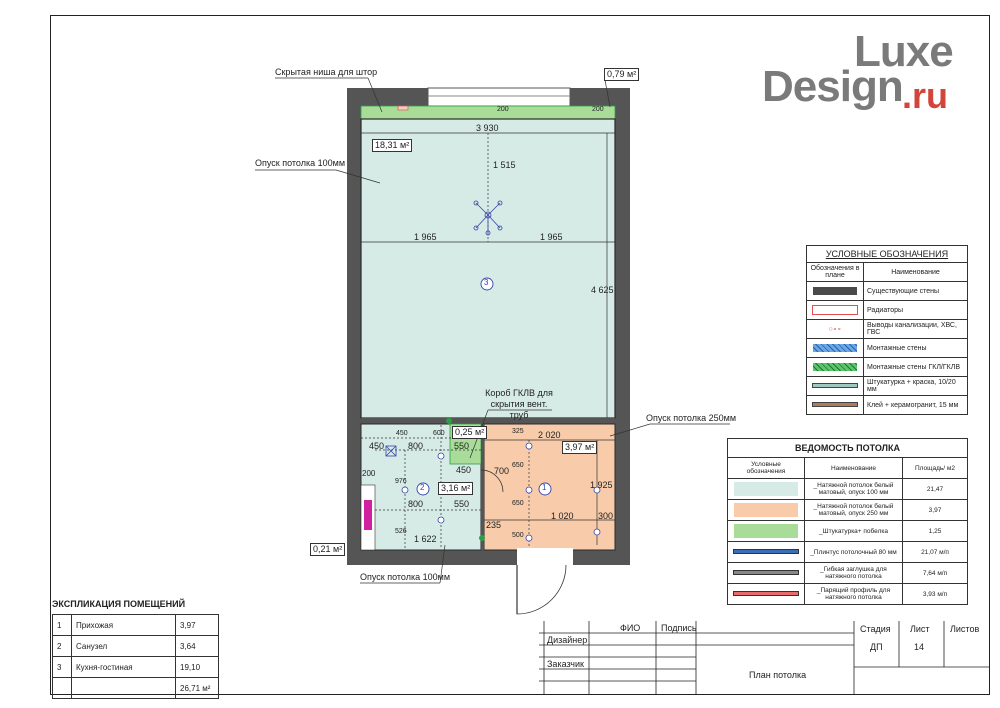 Image resolution: width=1000 pixels, height=708 pixels. What do you see at coordinates (503, 109) in the screenshot?
I see `dim-200a: 200` at bounding box center [503, 109].